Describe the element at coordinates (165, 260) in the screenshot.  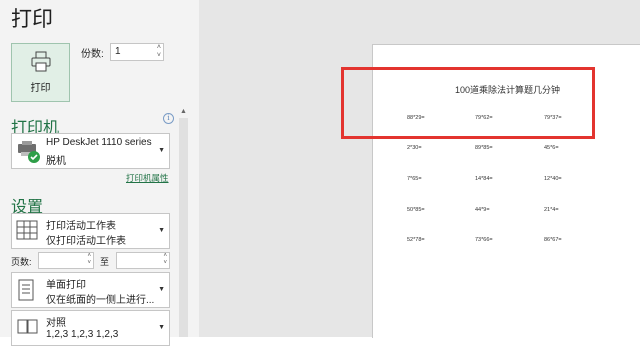
I see `pages-to-spinner: ˄ ˅` at that location.